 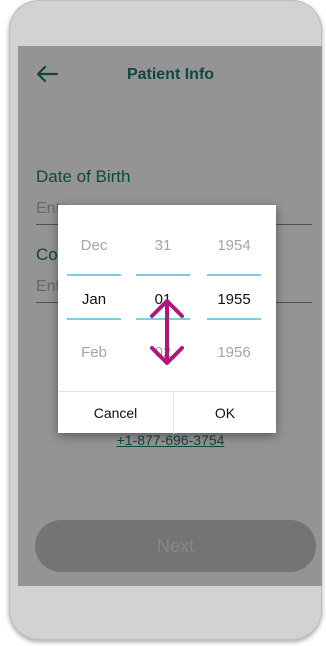 What do you see at coordinates (234, 352) in the screenshot?
I see `year-next: 1956` at bounding box center [234, 352].